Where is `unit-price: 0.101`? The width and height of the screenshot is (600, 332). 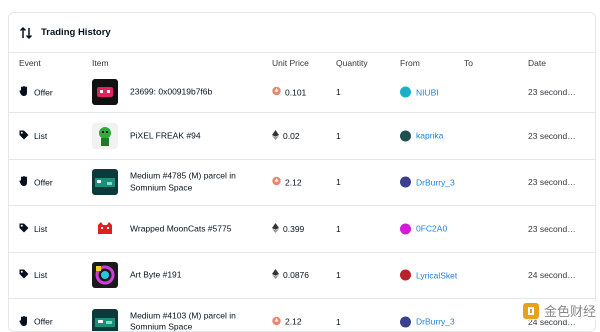
unit-price: 0.101 is located at coordinates (289, 92).